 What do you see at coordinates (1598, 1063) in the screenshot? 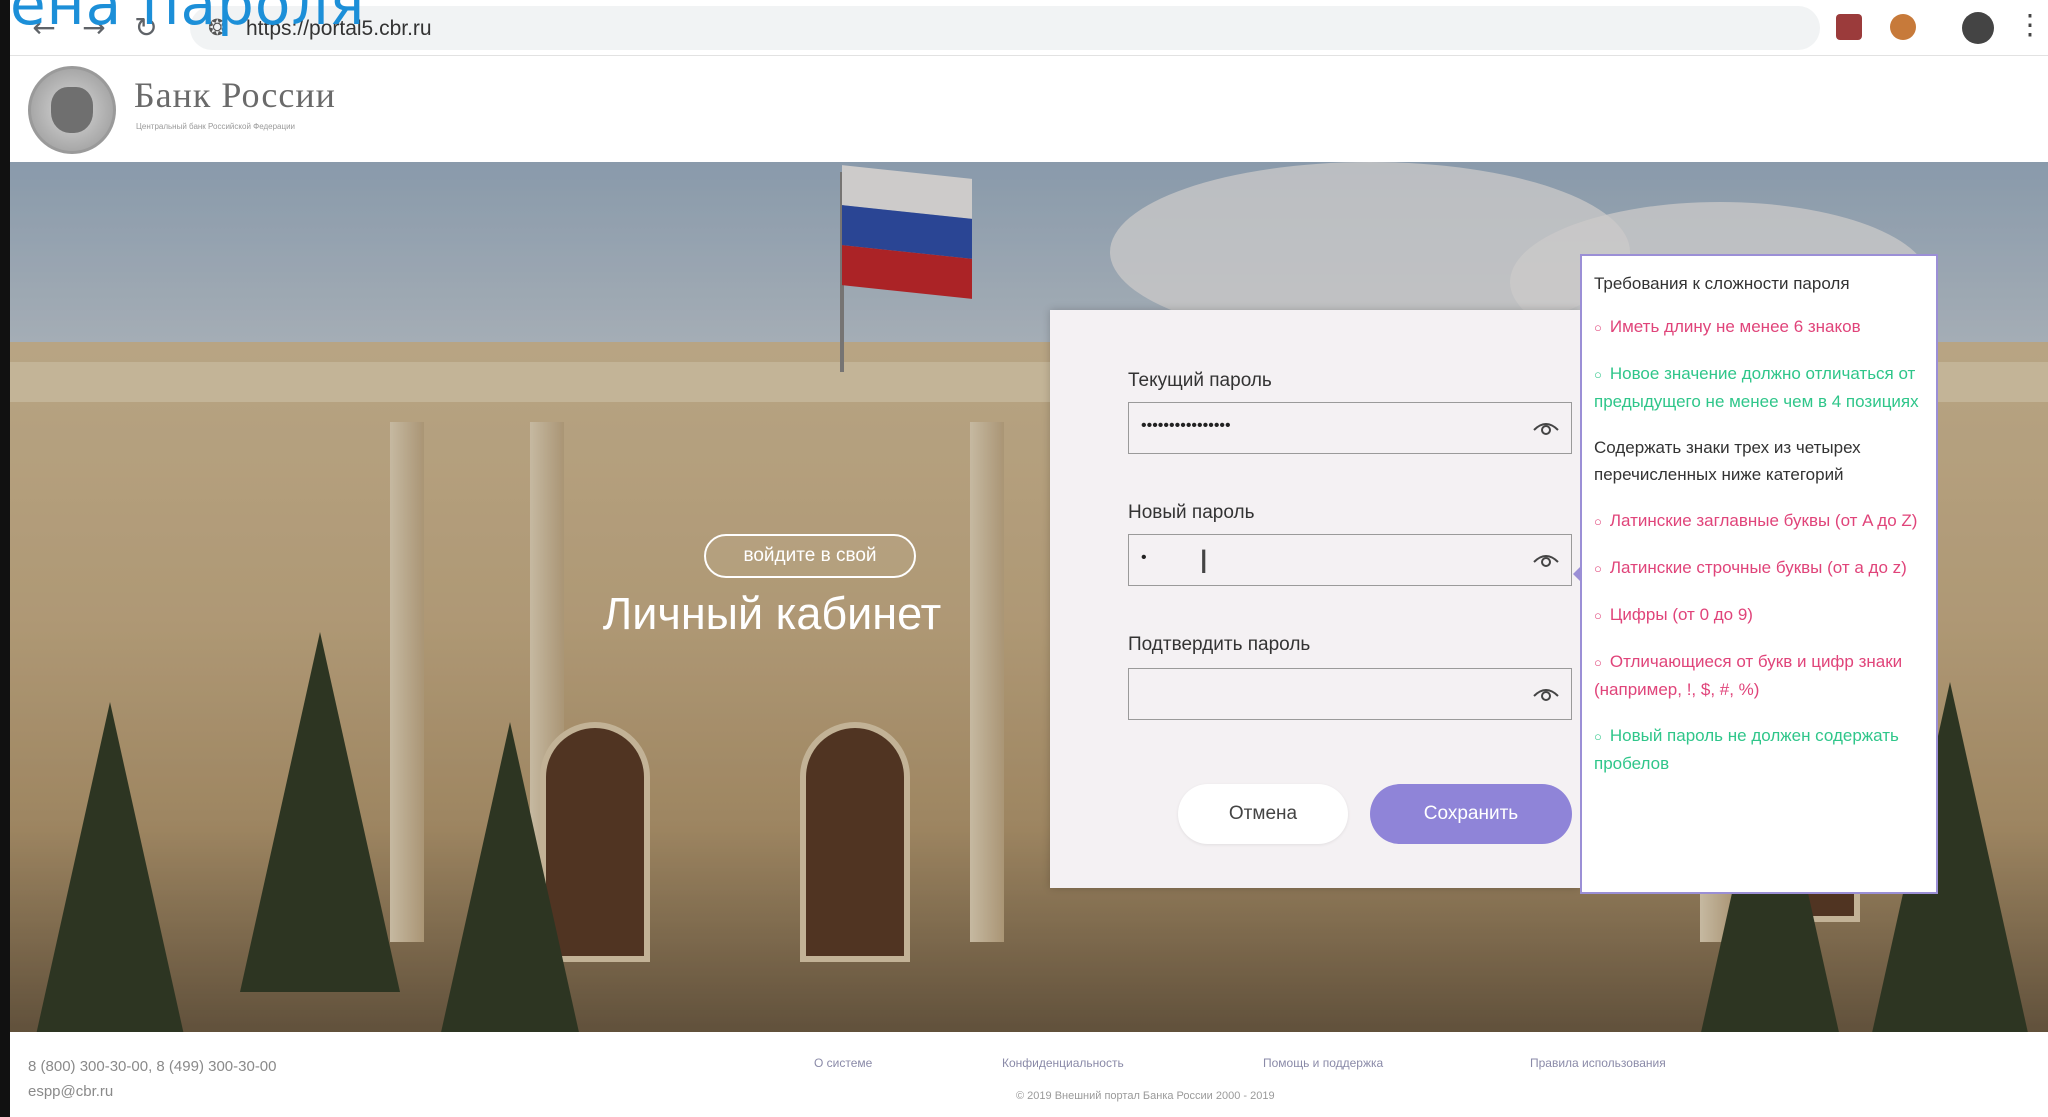
I see `footer-link-terms: Правила использования` at bounding box center [1598, 1063].